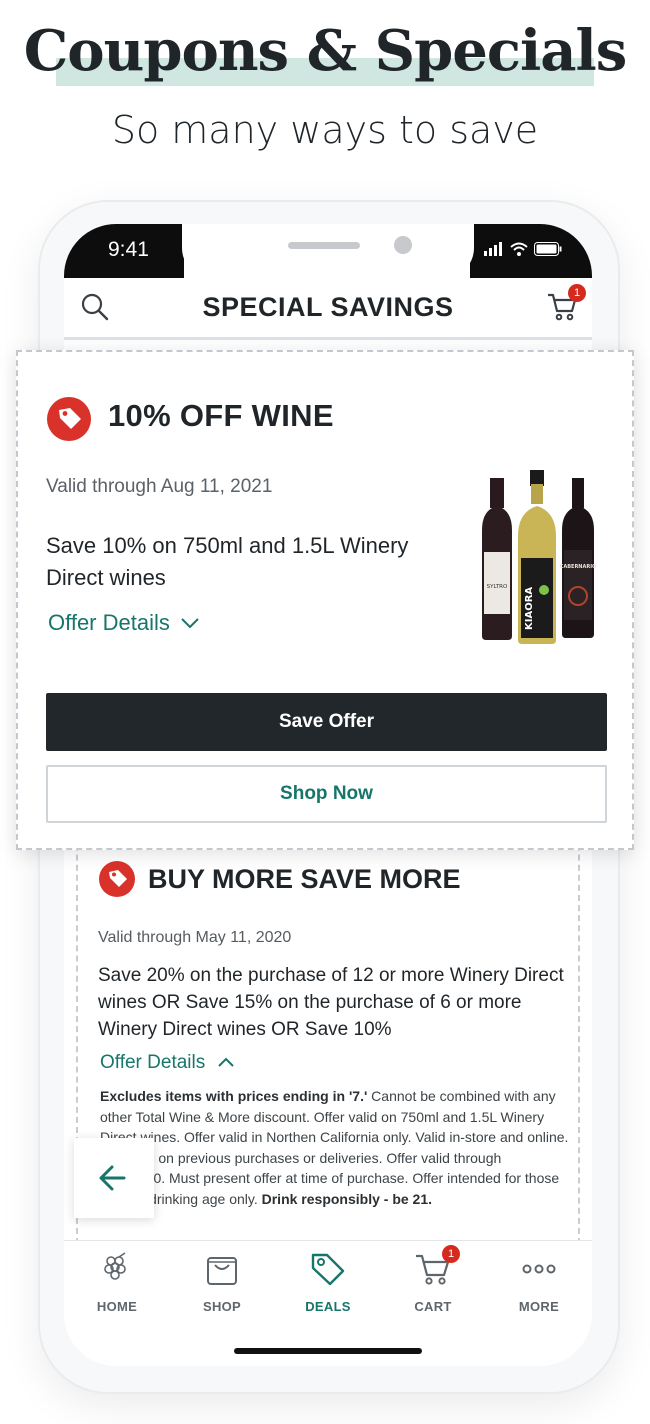  I want to click on save-offer-button: Save Offer, so click(326, 722).